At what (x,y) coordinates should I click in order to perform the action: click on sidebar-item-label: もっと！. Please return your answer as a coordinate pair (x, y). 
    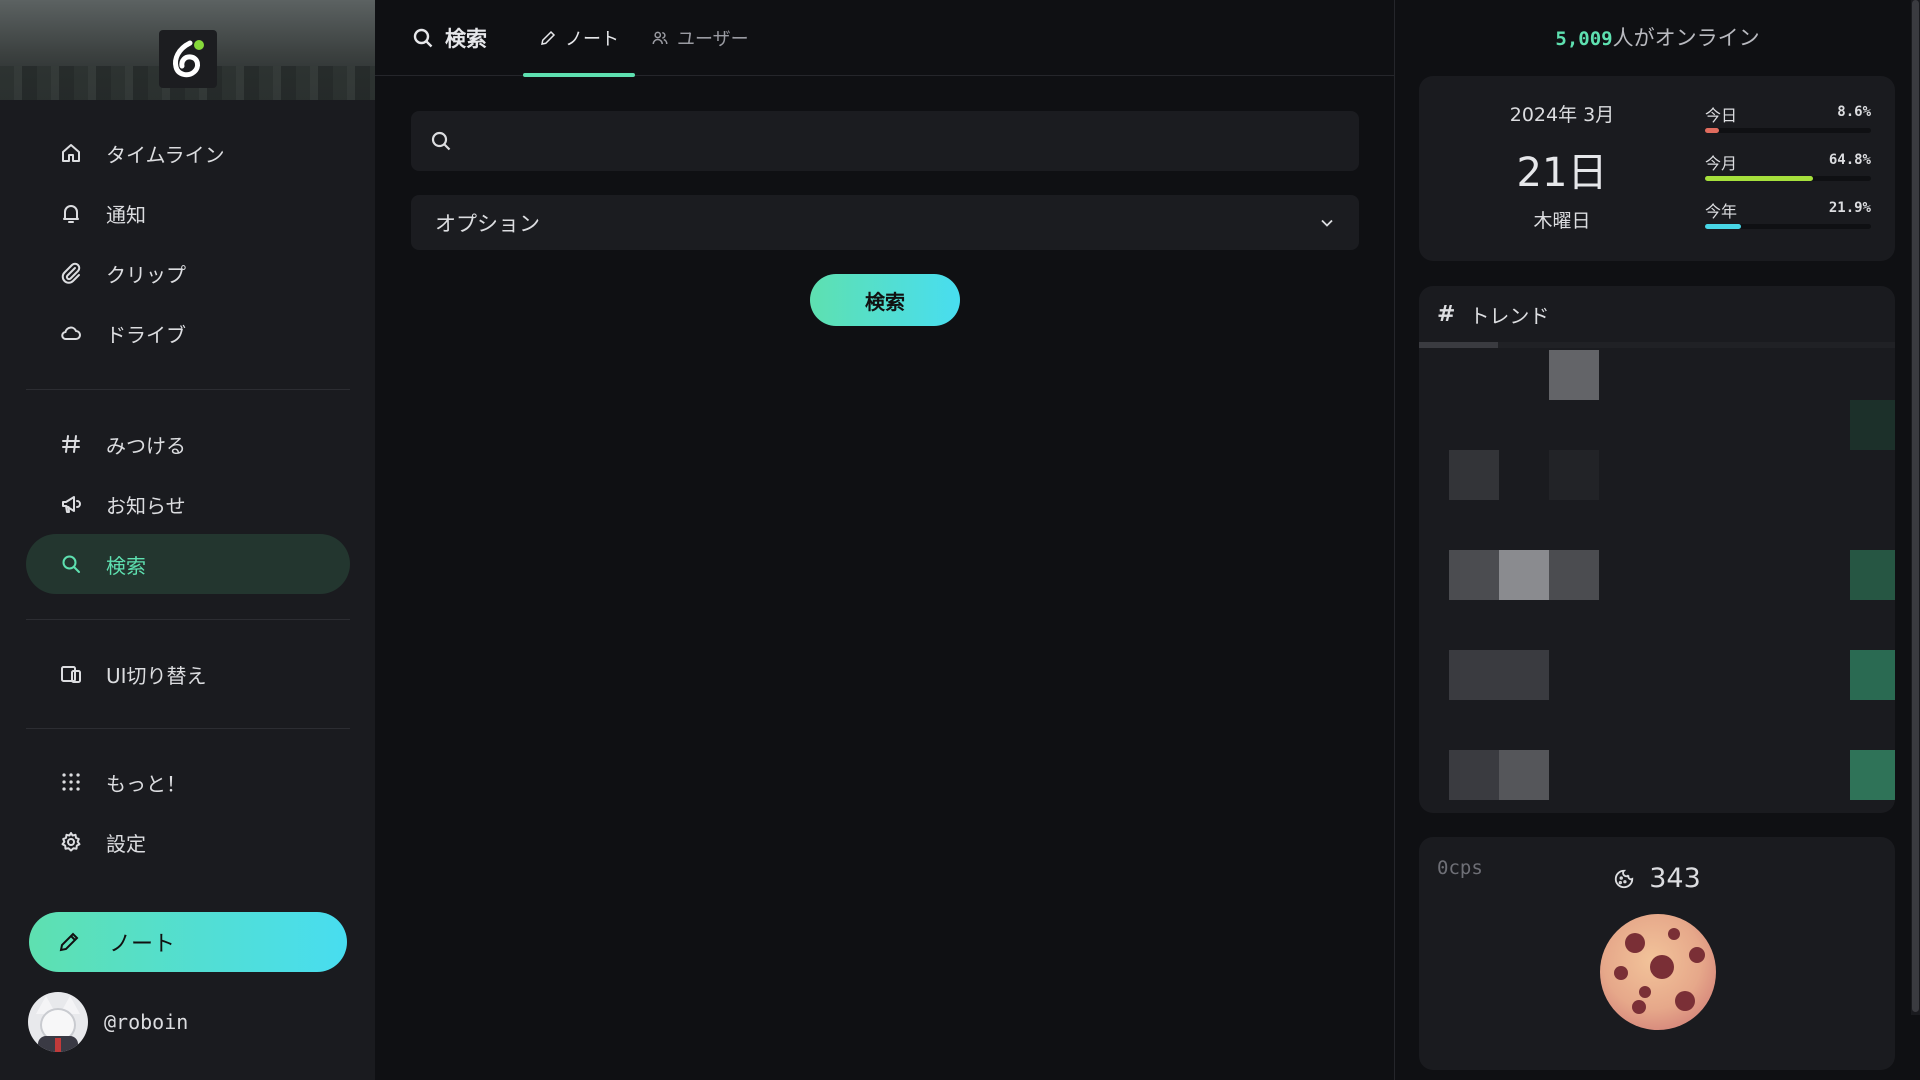
    Looking at the image, I should click on (146, 783).